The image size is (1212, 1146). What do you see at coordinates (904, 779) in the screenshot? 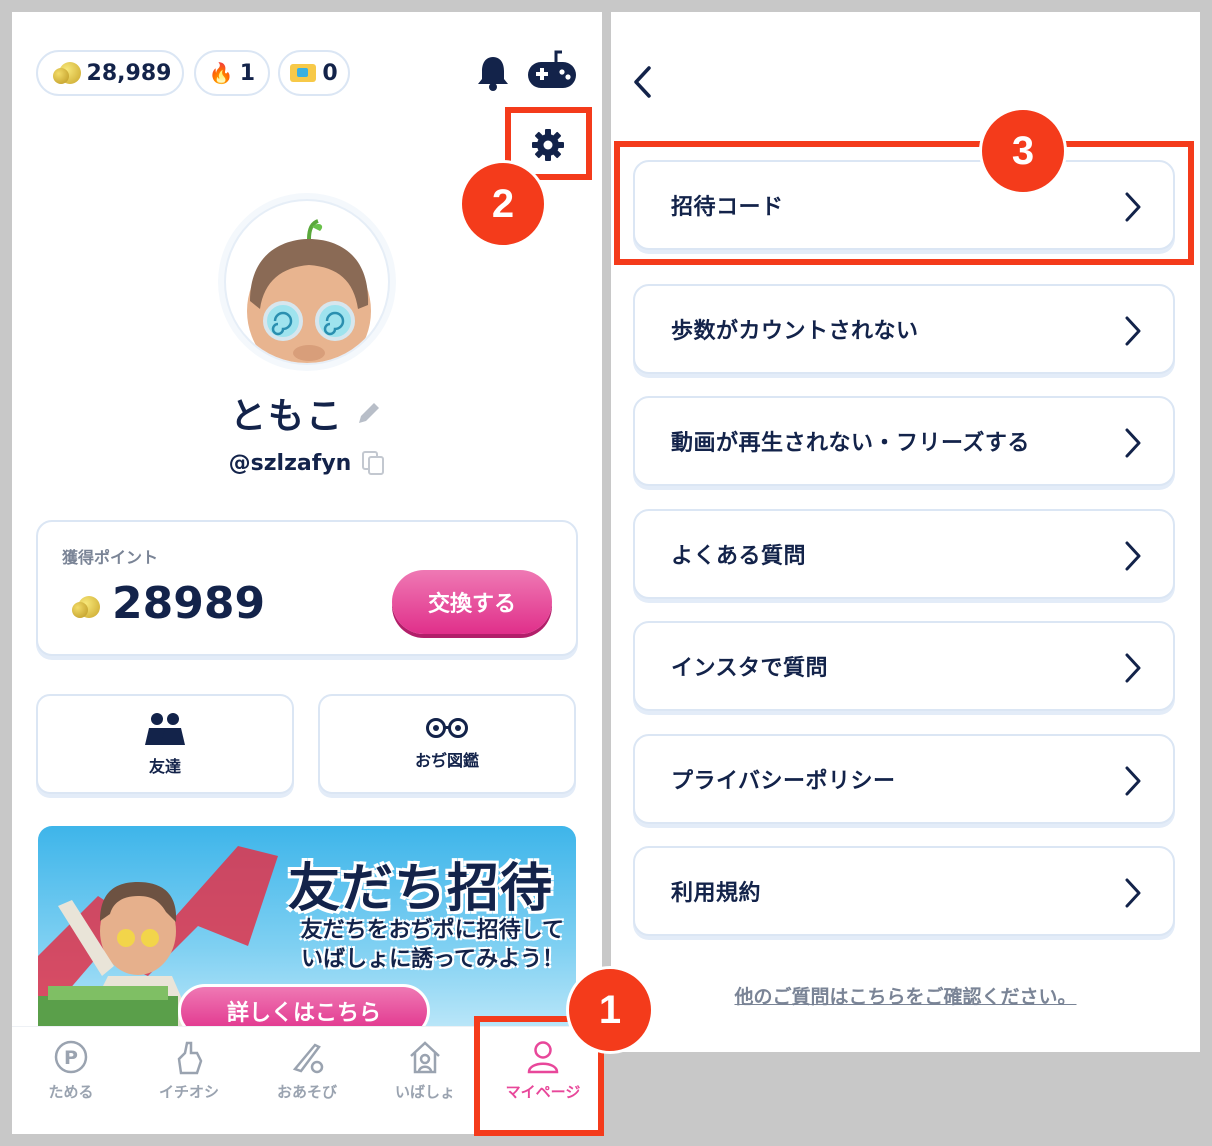
I see `menu-privacy-policy: プライバシーポリシー` at bounding box center [904, 779].